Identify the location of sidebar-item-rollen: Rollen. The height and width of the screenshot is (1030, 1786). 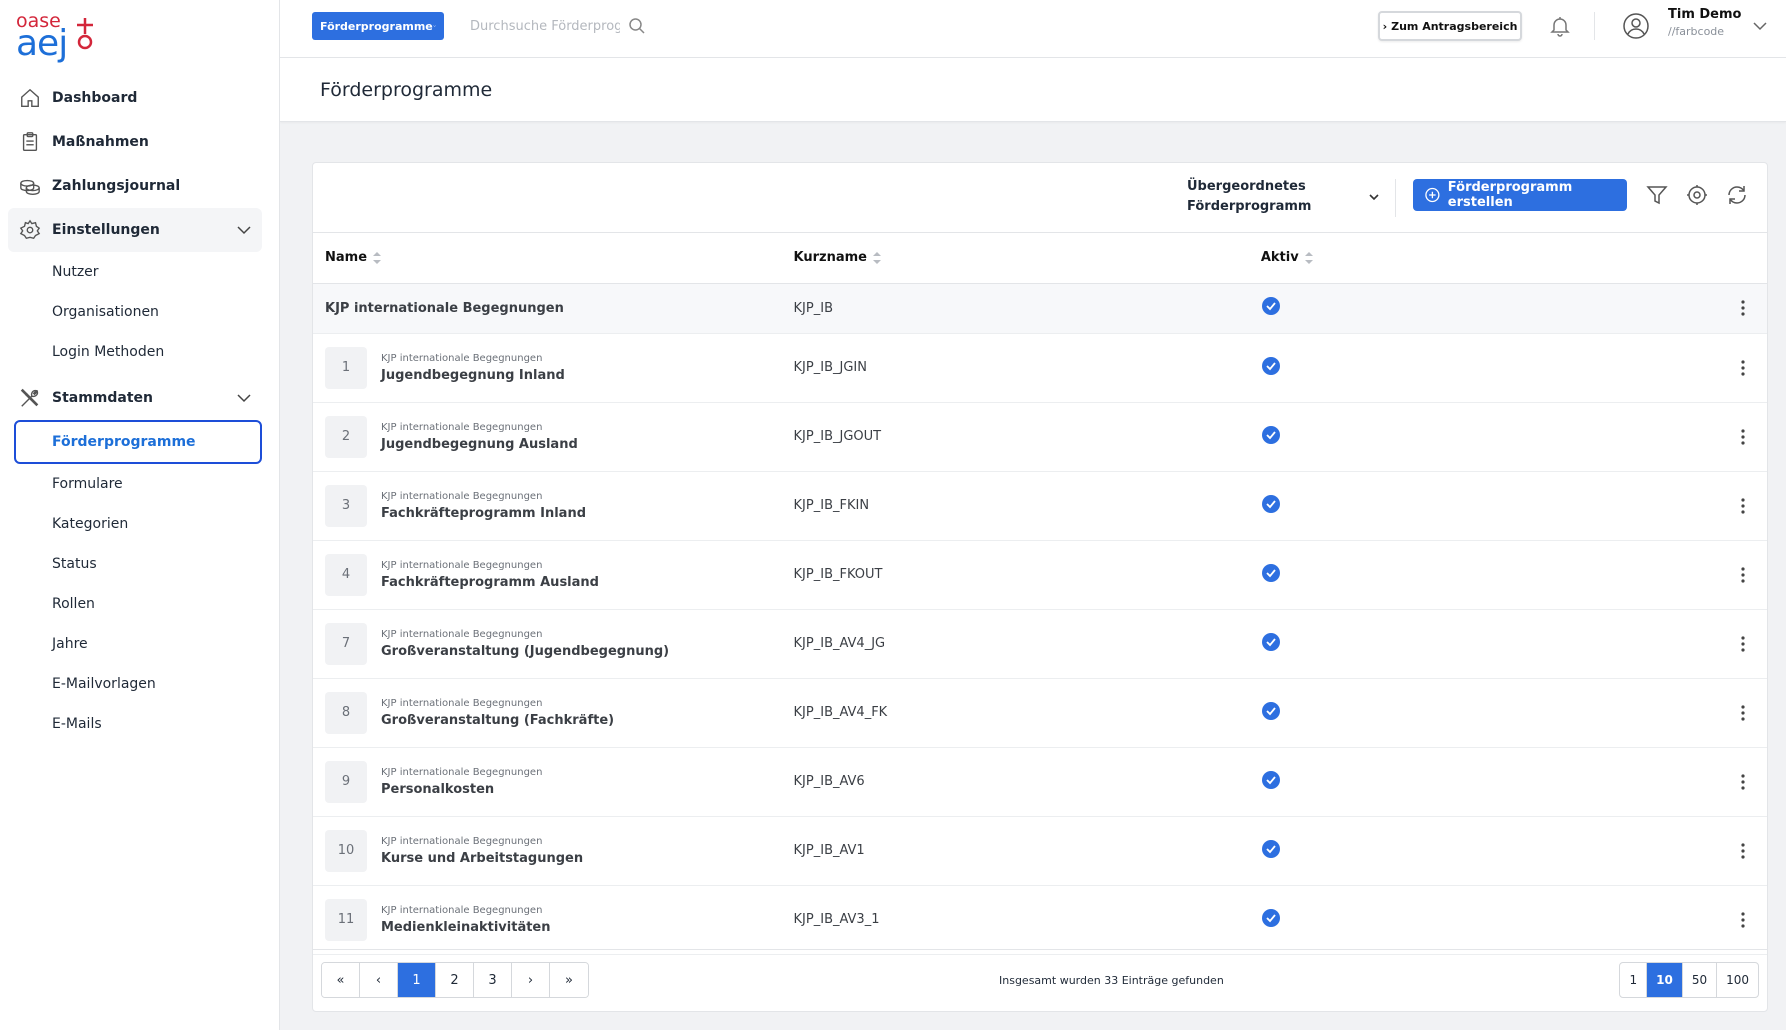
(135, 604).